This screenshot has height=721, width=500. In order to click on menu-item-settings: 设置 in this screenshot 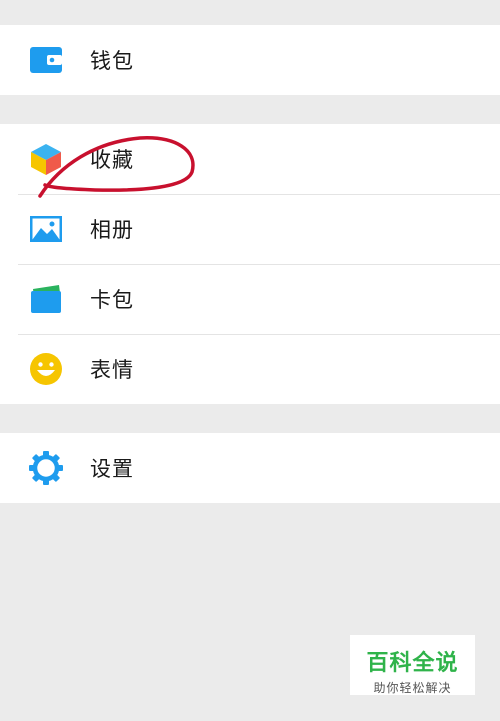, I will do `click(250, 468)`.